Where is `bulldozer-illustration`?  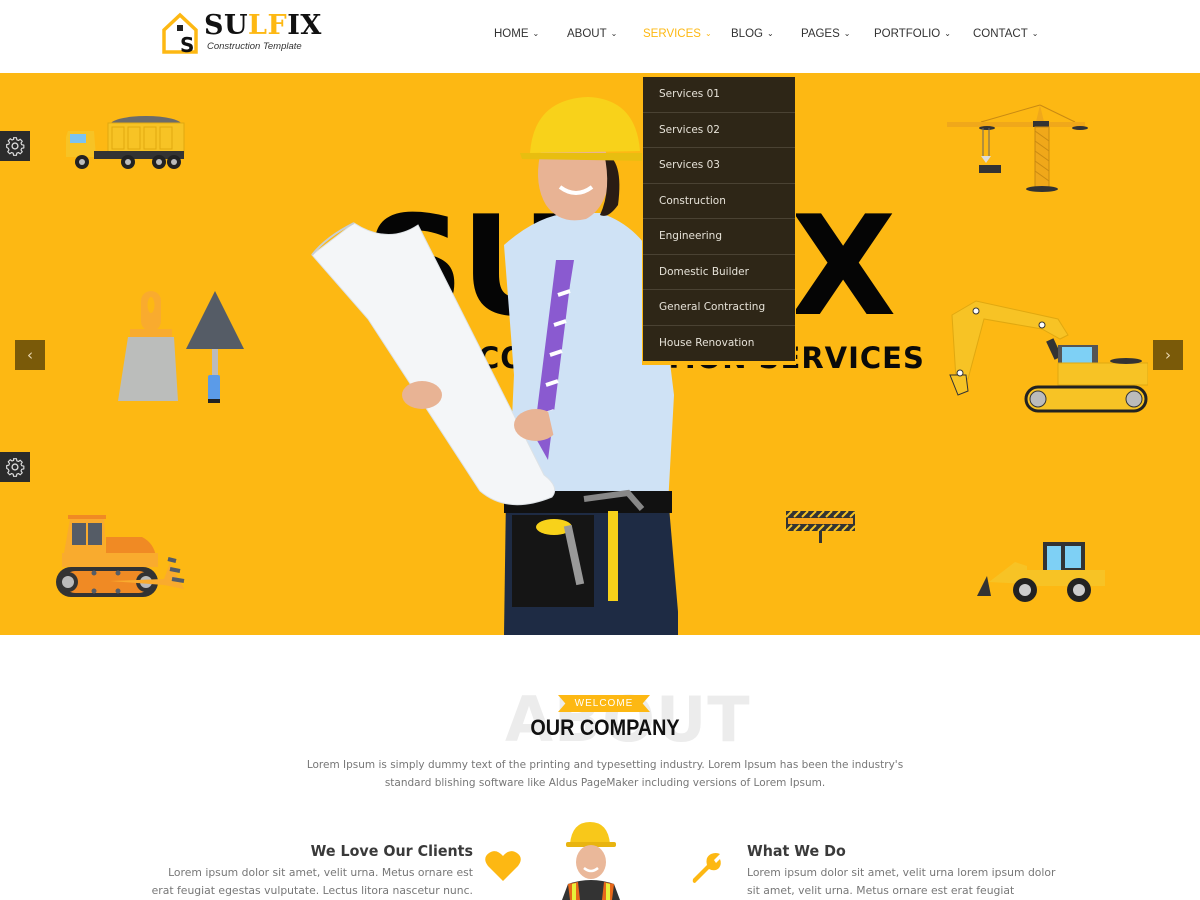 bulldozer-illustration is located at coordinates (120, 556).